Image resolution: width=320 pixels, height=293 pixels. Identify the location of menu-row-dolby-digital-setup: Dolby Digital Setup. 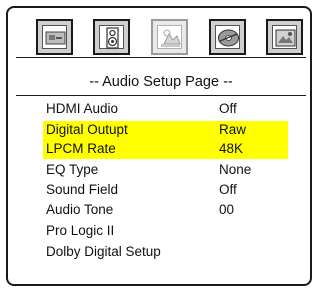
(165, 252).